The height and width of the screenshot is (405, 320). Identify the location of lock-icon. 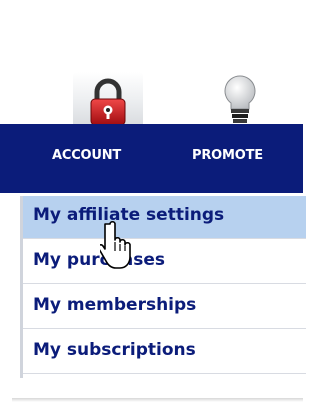
(108, 102).